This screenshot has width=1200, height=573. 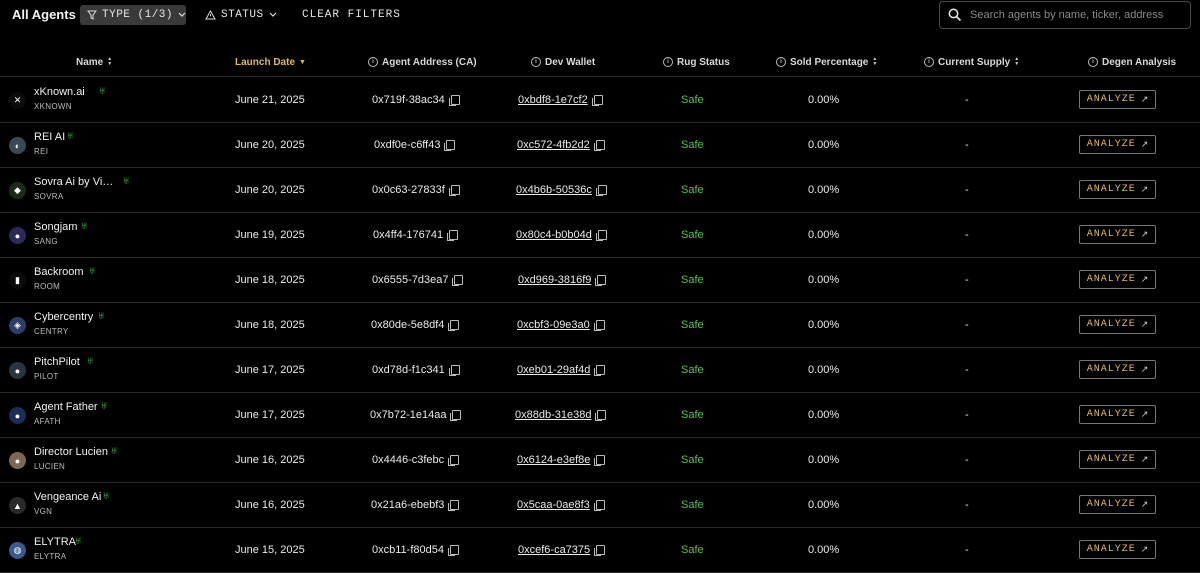 I want to click on agent-name: PitchPilot, so click(x=57, y=362).